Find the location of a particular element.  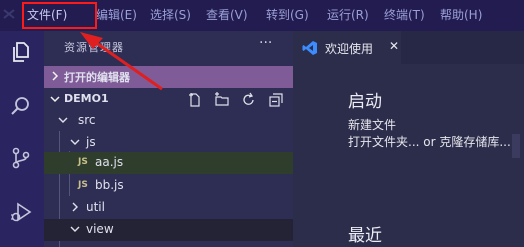

open-editors-label: 打开的编辑器 is located at coordinates (97, 77).